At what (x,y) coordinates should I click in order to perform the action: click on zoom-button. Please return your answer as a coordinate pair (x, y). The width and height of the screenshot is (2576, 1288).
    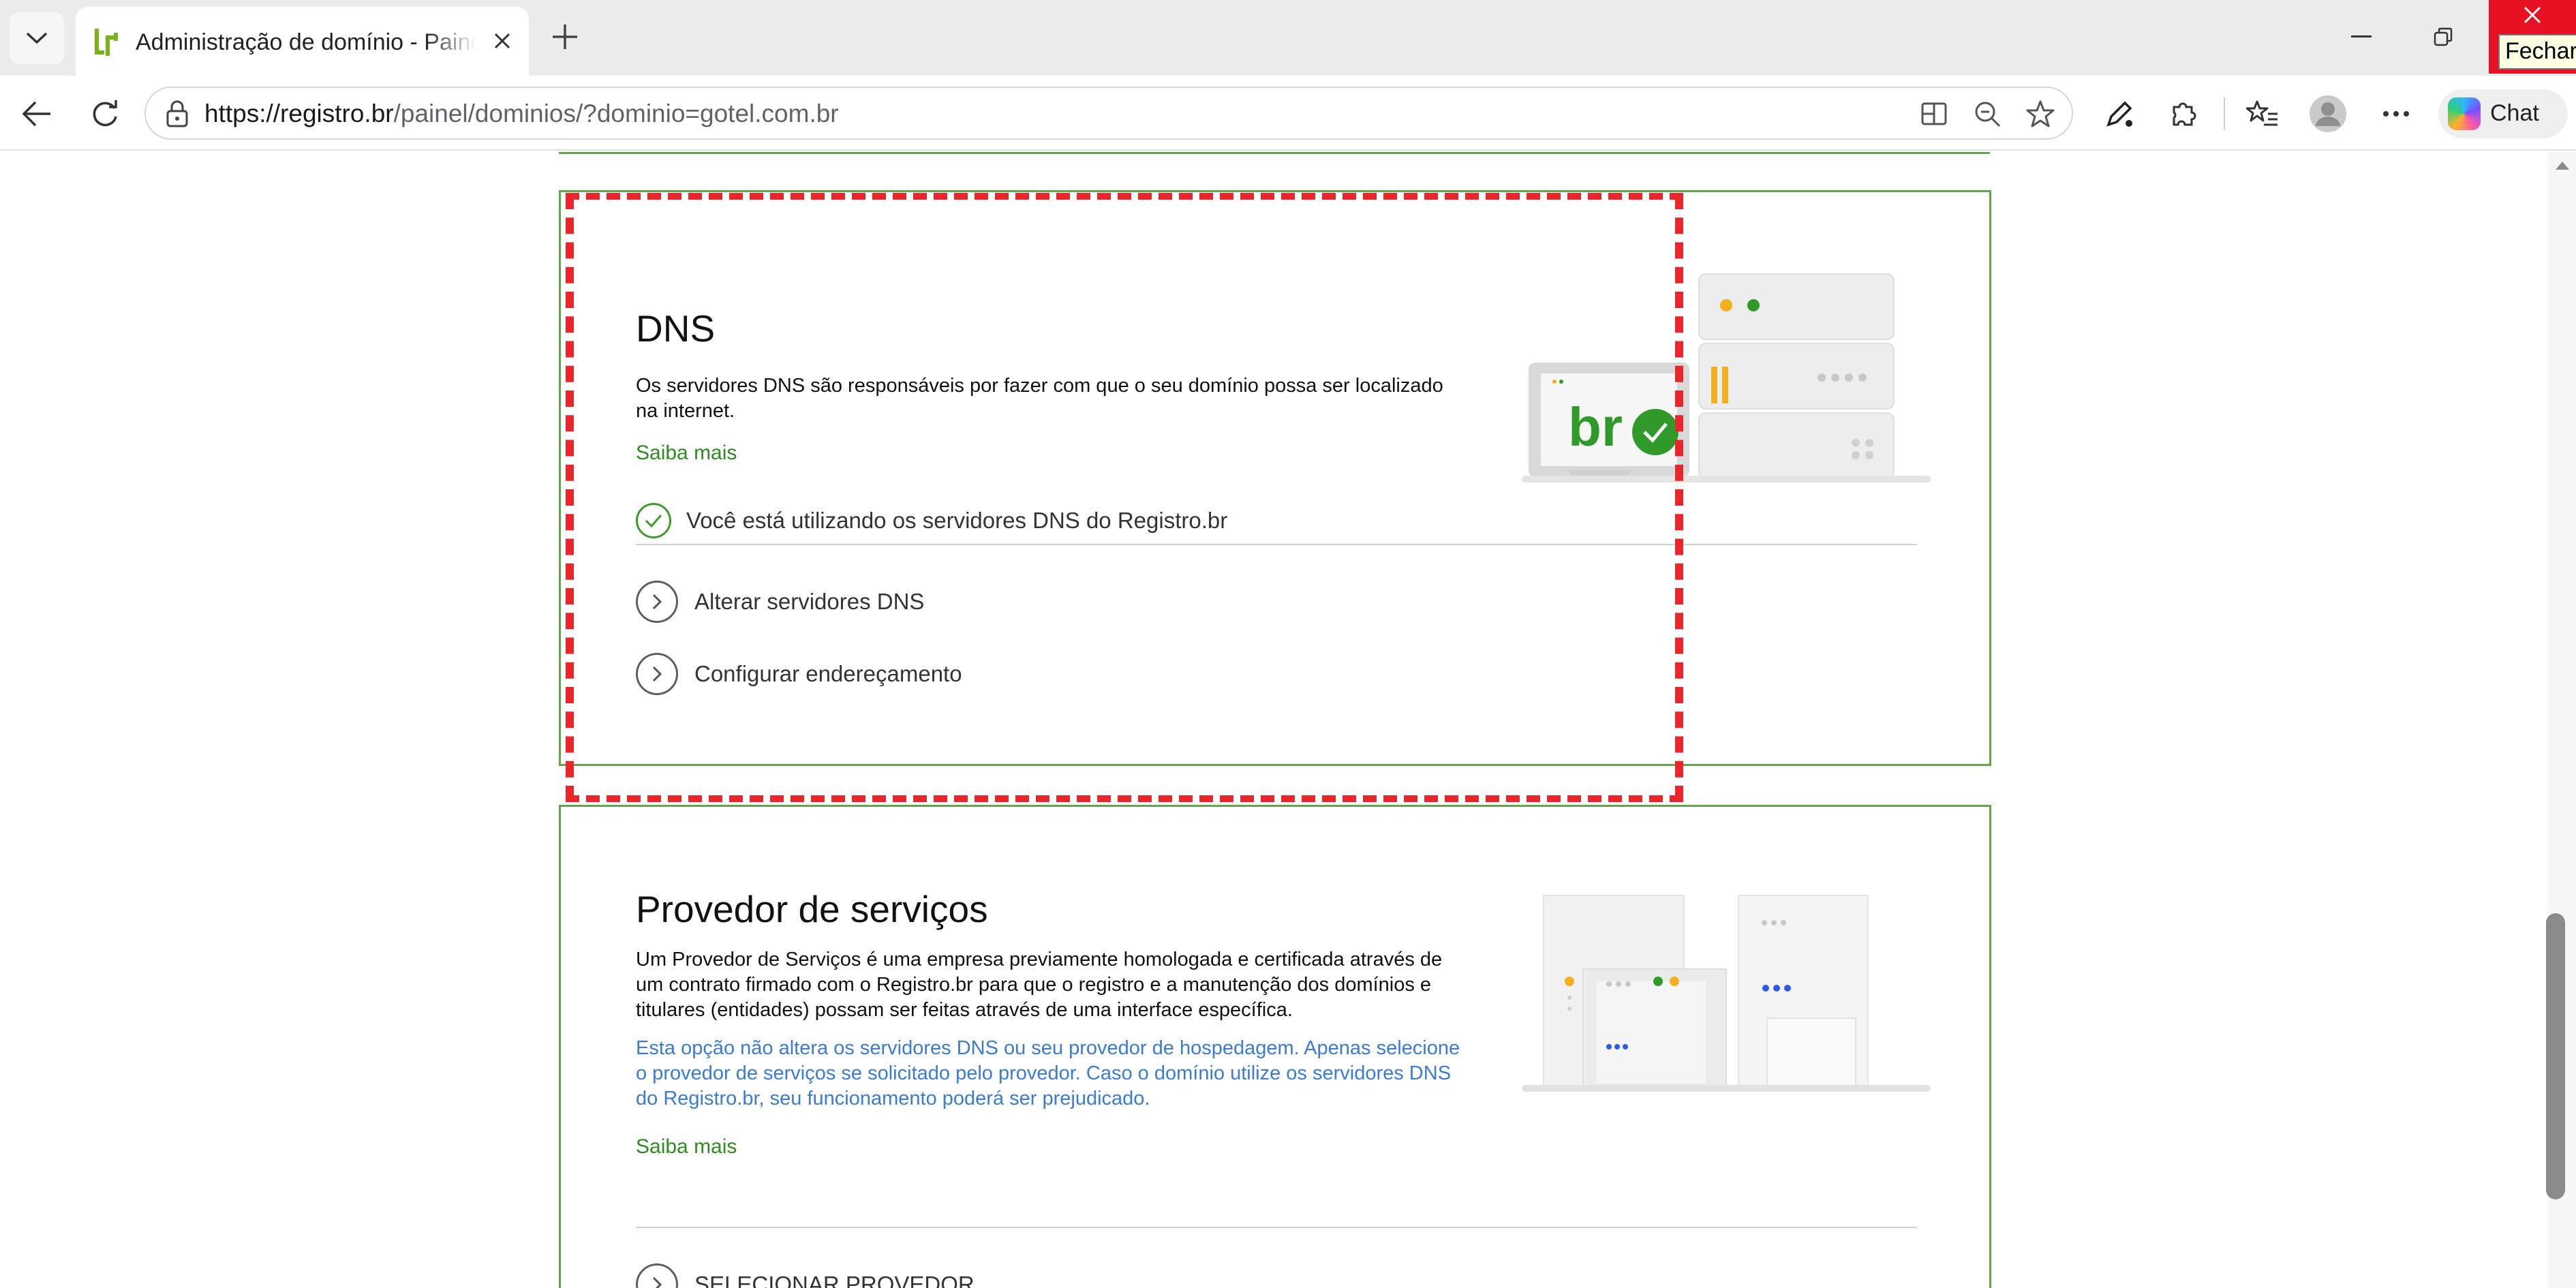
    Looking at the image, I should click on (1987, 114).